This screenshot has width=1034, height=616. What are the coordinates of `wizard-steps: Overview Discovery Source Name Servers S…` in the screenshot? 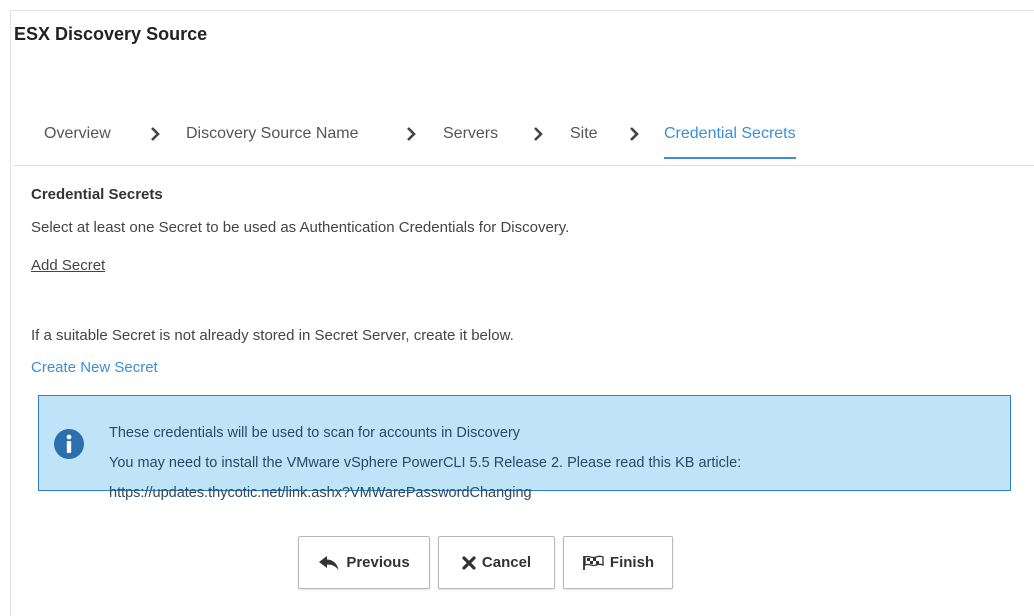 It's located at (524, 140).